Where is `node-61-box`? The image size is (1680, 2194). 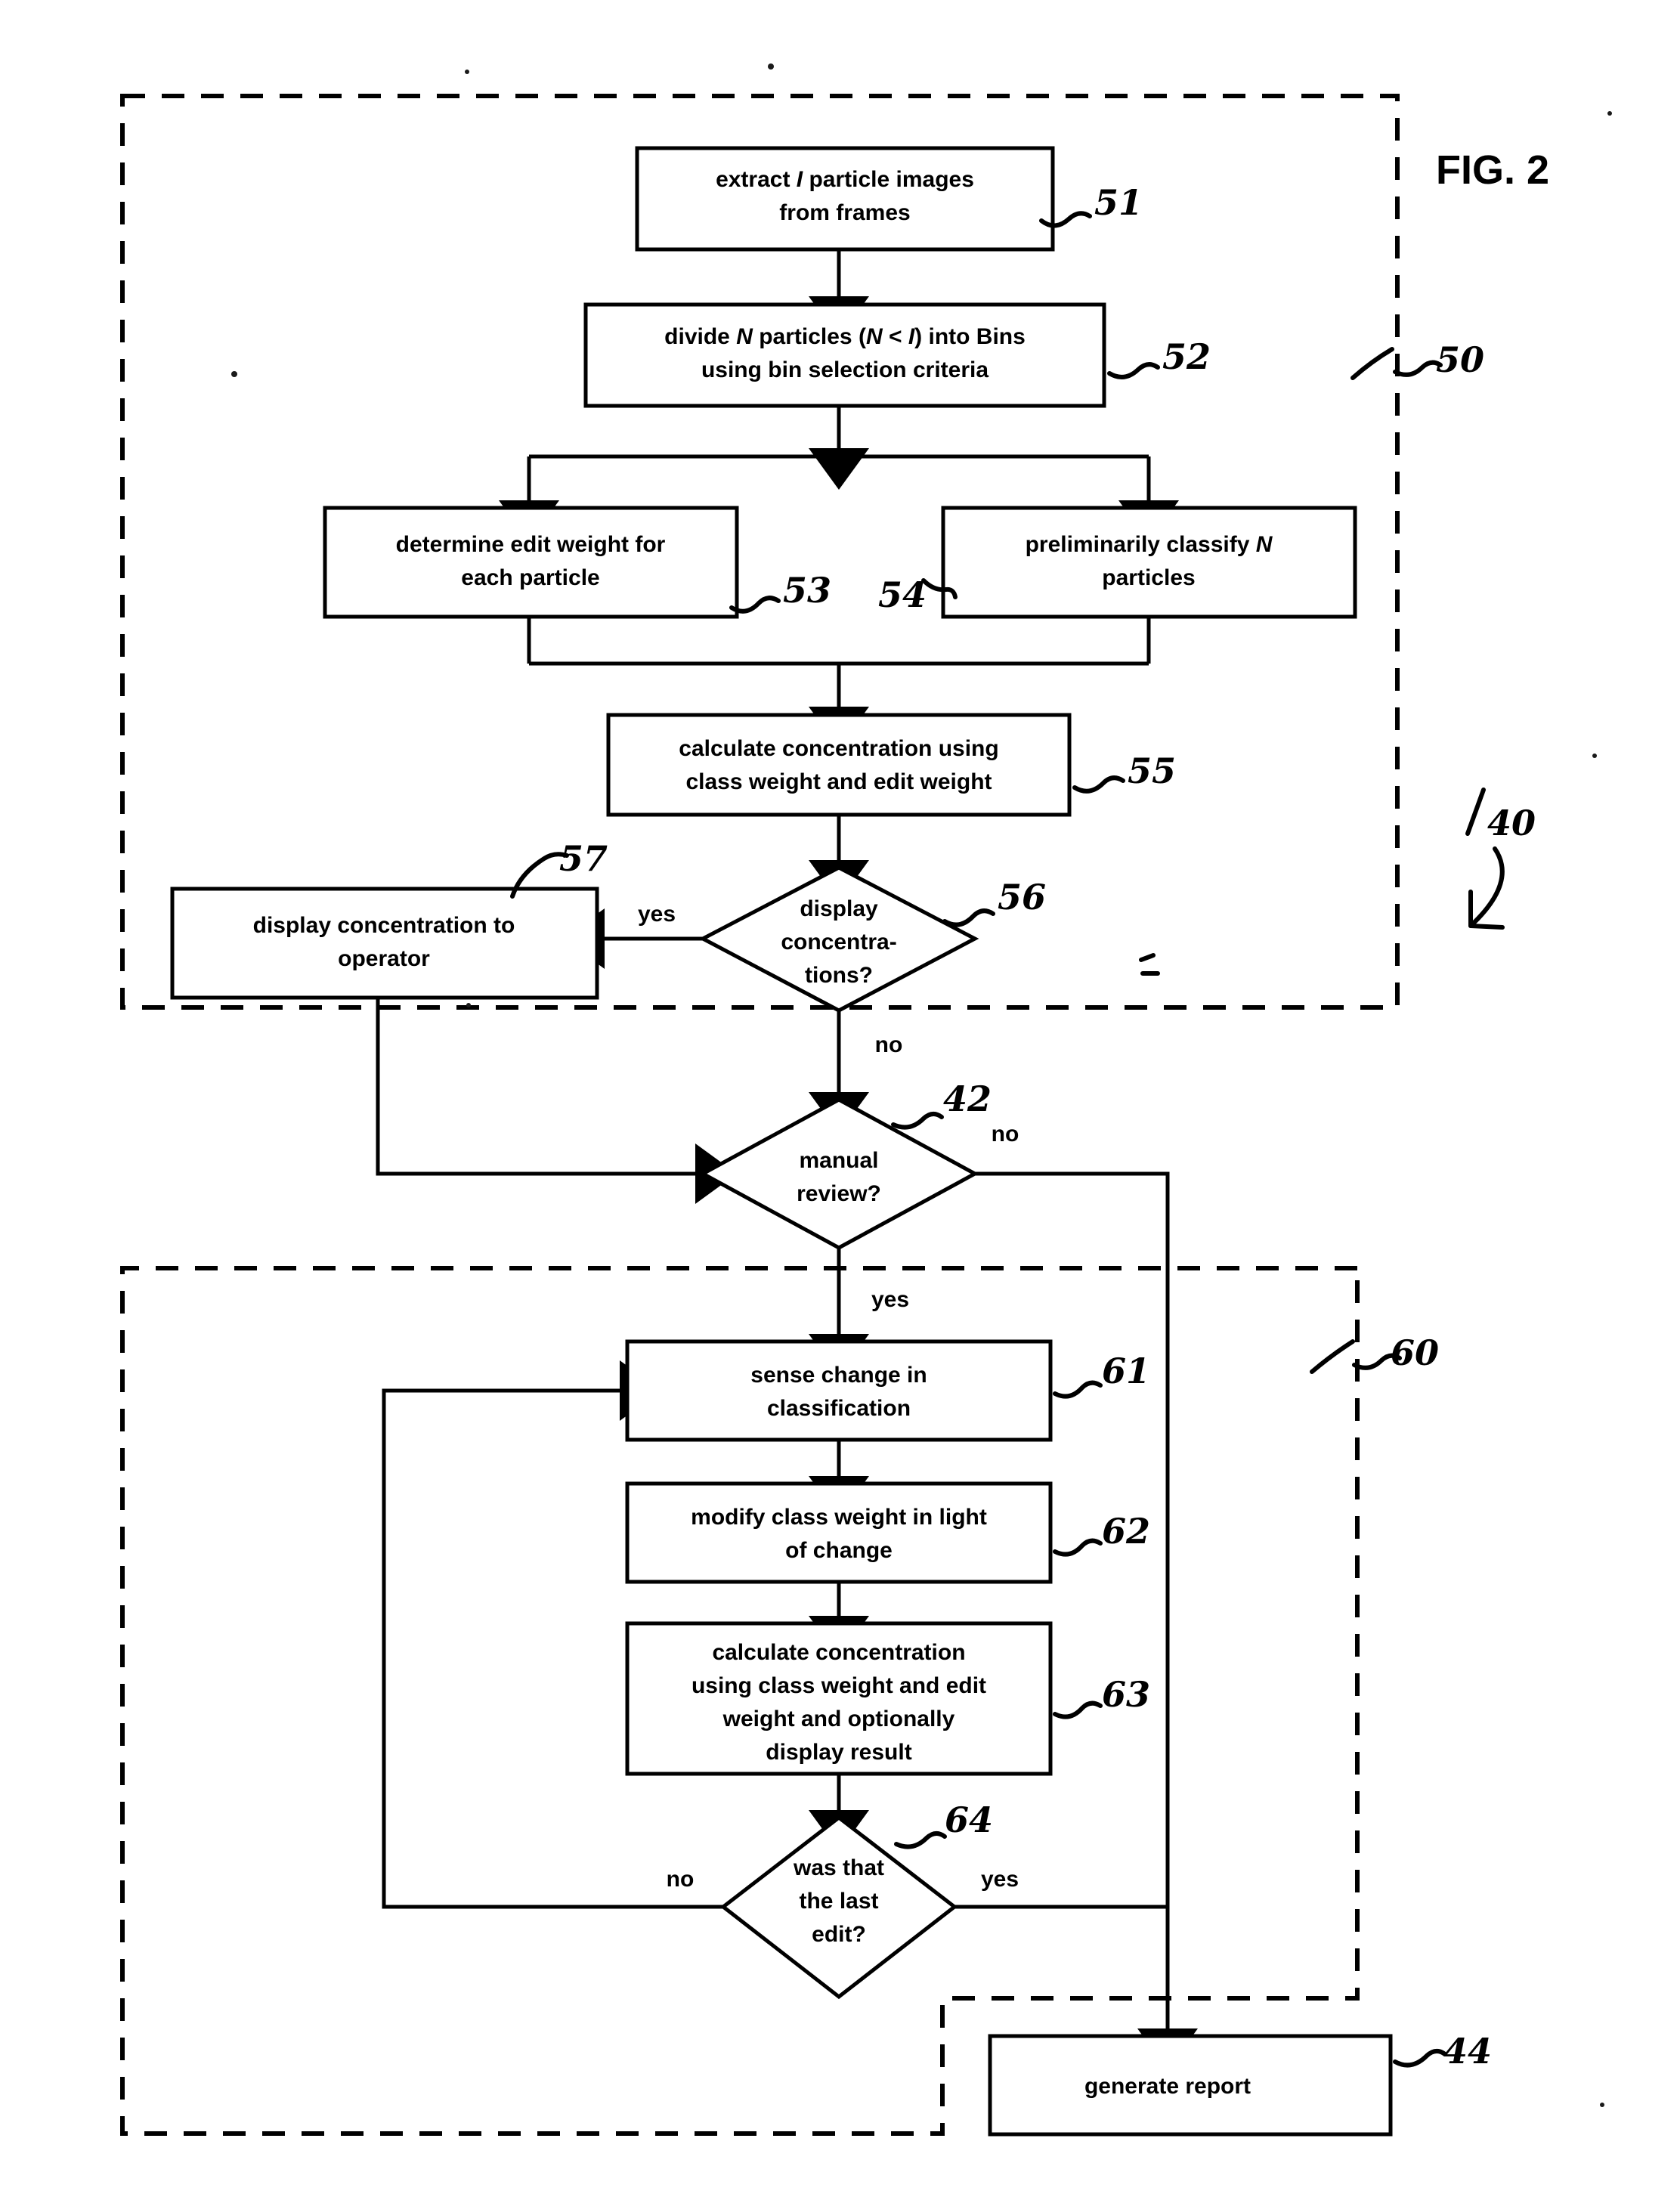
node-61-box is located at coordinates (839, 1390).